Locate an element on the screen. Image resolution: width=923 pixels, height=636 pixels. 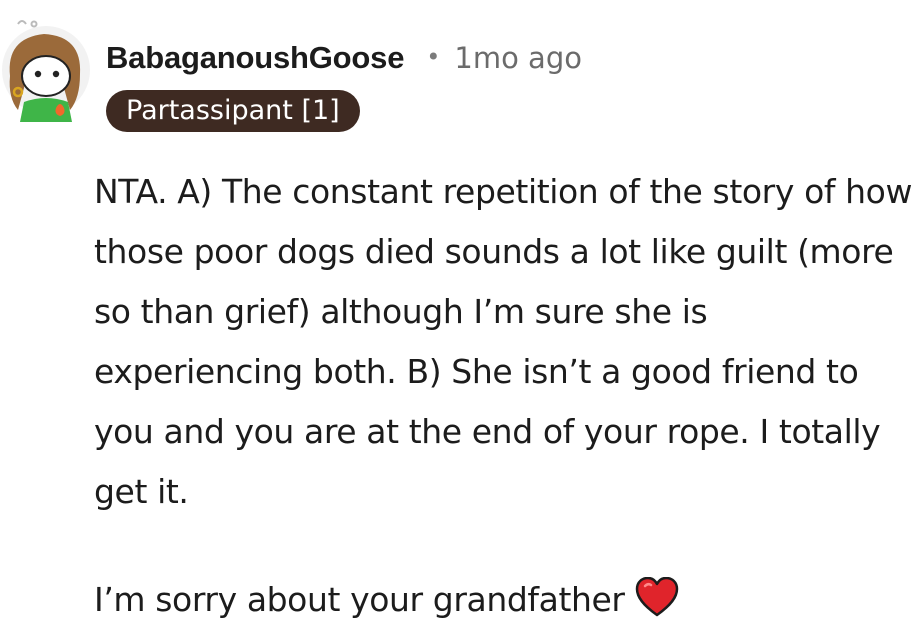
comment-meta: BabaganoushGoose • 1mo ago is located at coordinates (344, 58).